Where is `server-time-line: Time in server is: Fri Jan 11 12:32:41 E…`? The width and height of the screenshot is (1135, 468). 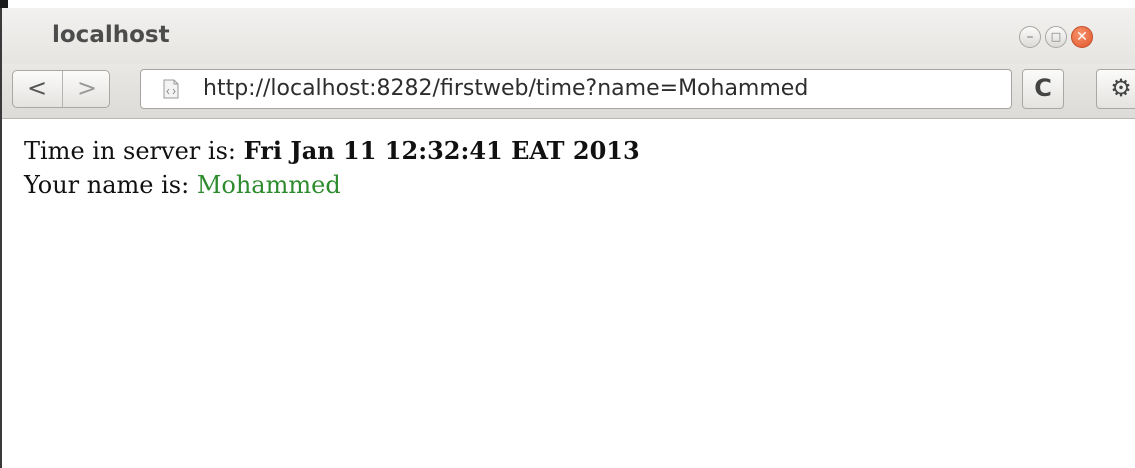 server-time-line: Time in server is: Fri Jan 11 12:32:41 E… is located at coordinates (332, 150).